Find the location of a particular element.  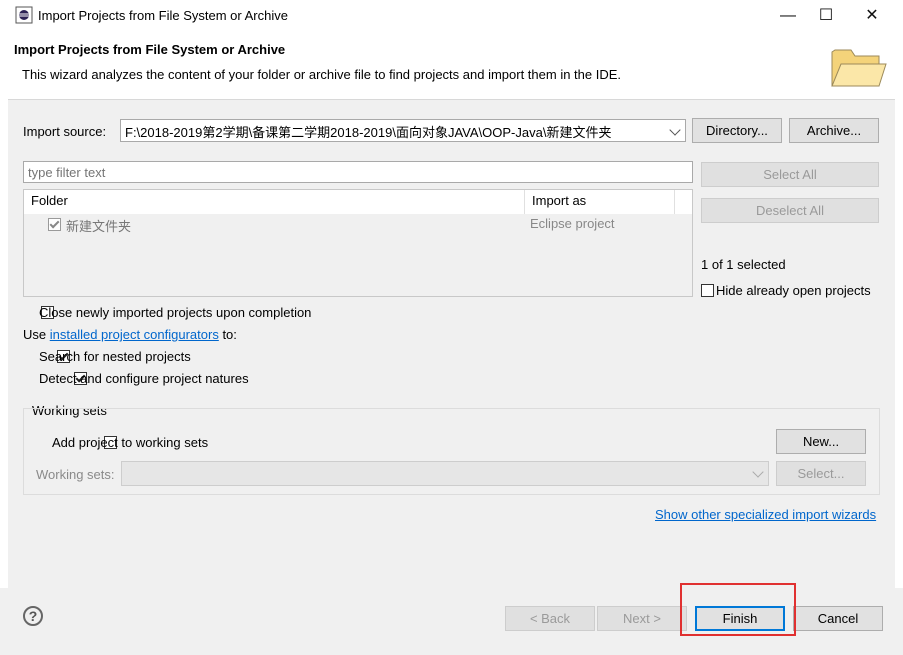

filter-input is located at coordinates (358, 172).